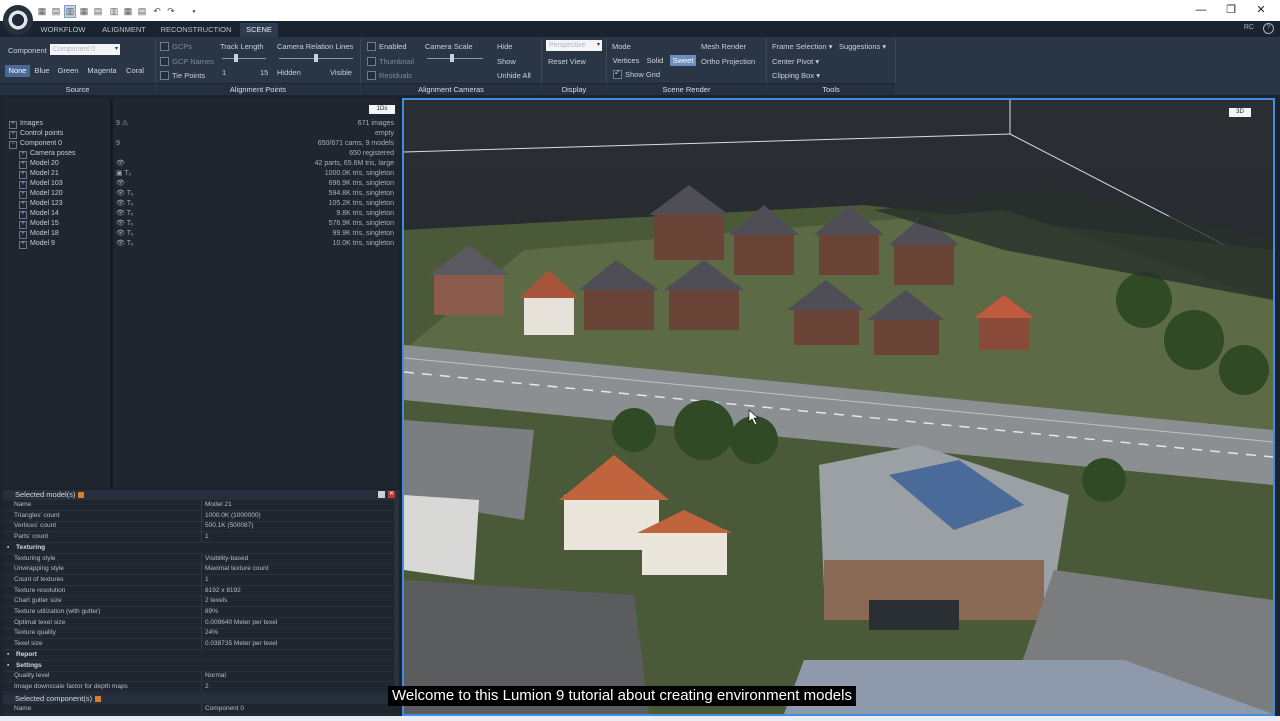 This screenshot has width=1280, height=721. Describe the element at coordinates (17, 71) in the screenshot. I see `color-none-button: None` at that location.